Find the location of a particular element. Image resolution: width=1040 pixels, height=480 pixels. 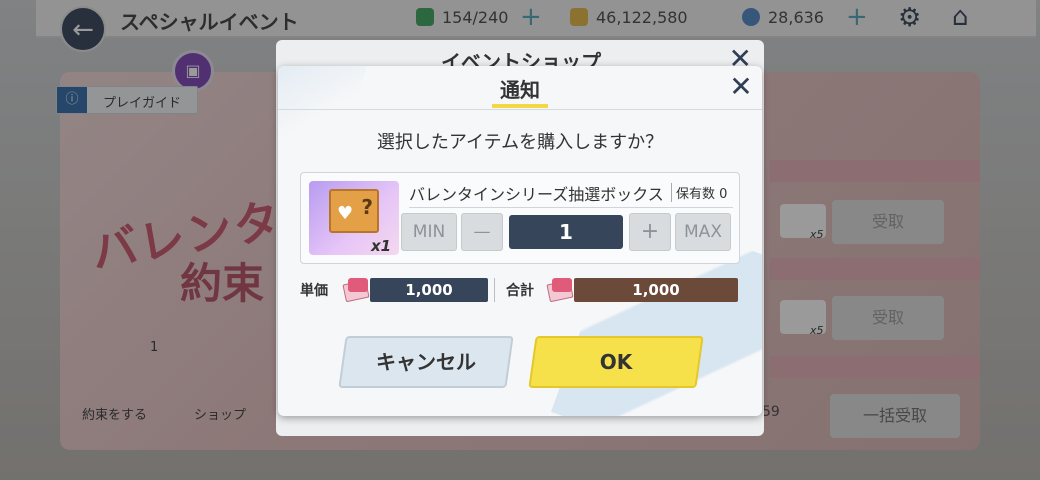

close-icon: ✕ is located at coordinates (741, 87).